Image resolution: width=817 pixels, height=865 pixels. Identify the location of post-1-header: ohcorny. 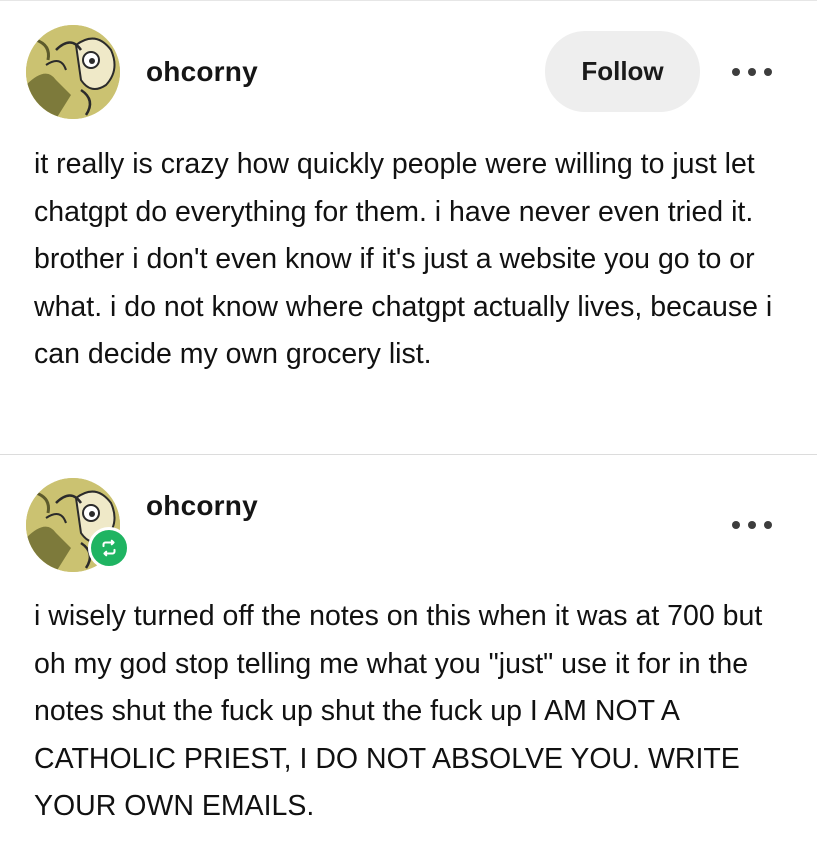
(142, 72).